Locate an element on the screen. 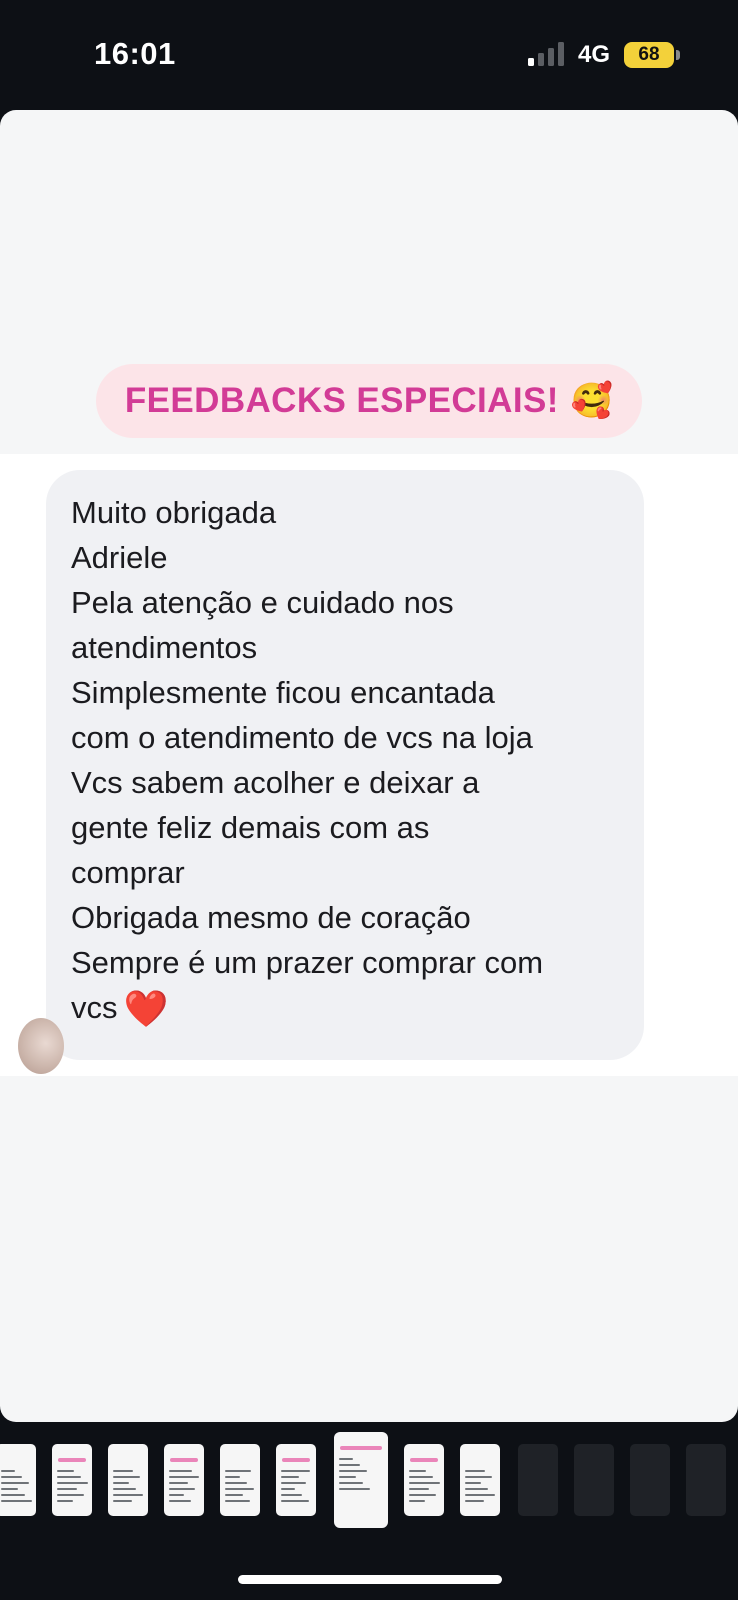  message-line: Vcs sabem acolher e deixar a is located at coordinates (275, 782).